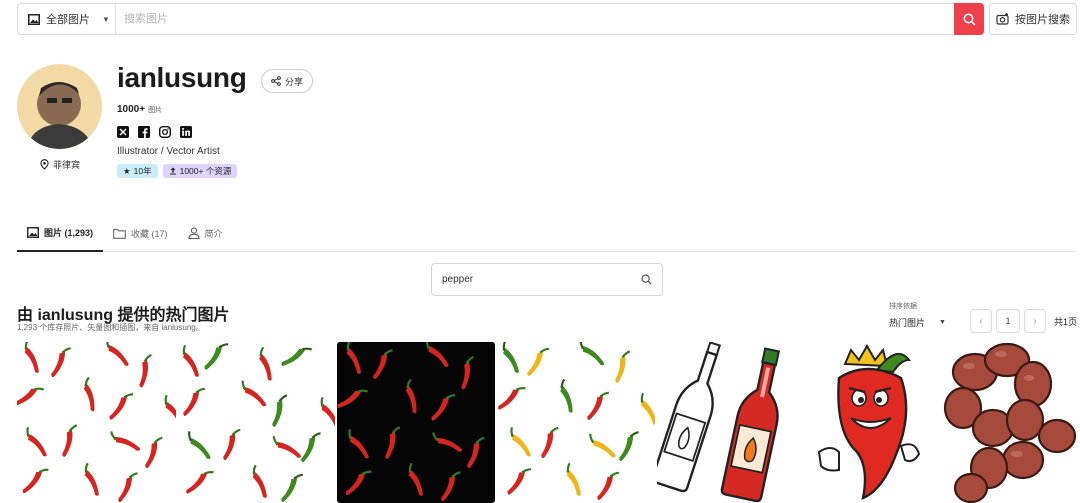 Image resolution: width=1080 pixels, height=503 pixels. I want to click on search-input, so click(535, 19).